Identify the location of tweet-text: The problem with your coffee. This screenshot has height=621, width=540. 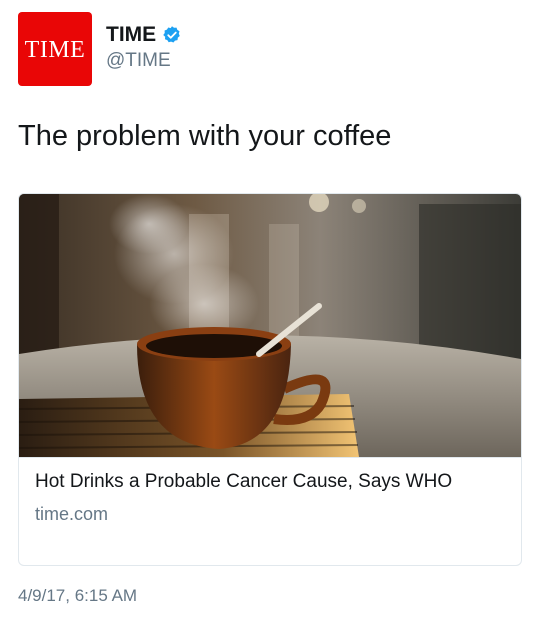
(205, 136).